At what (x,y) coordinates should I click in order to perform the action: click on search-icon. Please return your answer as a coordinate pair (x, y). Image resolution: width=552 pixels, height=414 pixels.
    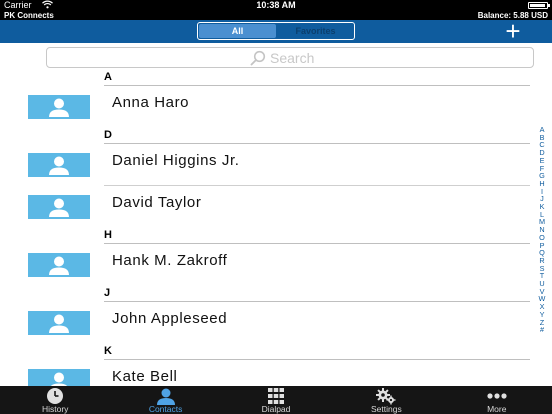
    Looking at the image, I should click on (258, 57).